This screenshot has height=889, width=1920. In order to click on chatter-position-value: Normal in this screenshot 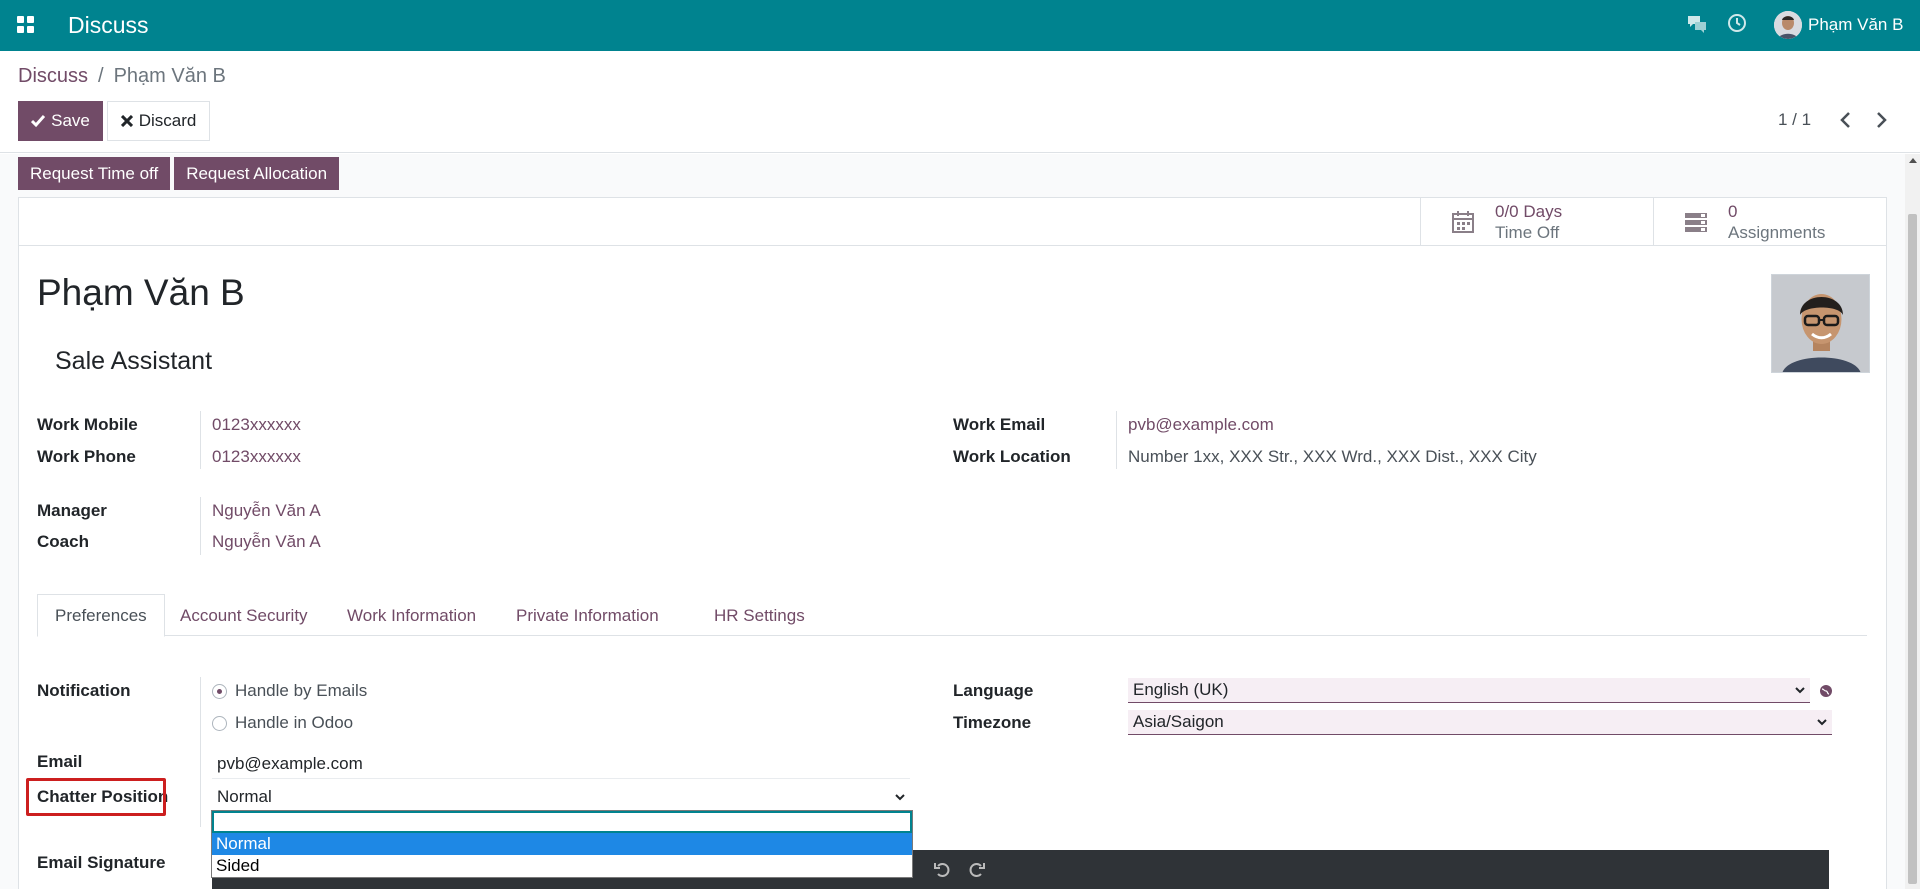, I will do `click(244, 796)`.